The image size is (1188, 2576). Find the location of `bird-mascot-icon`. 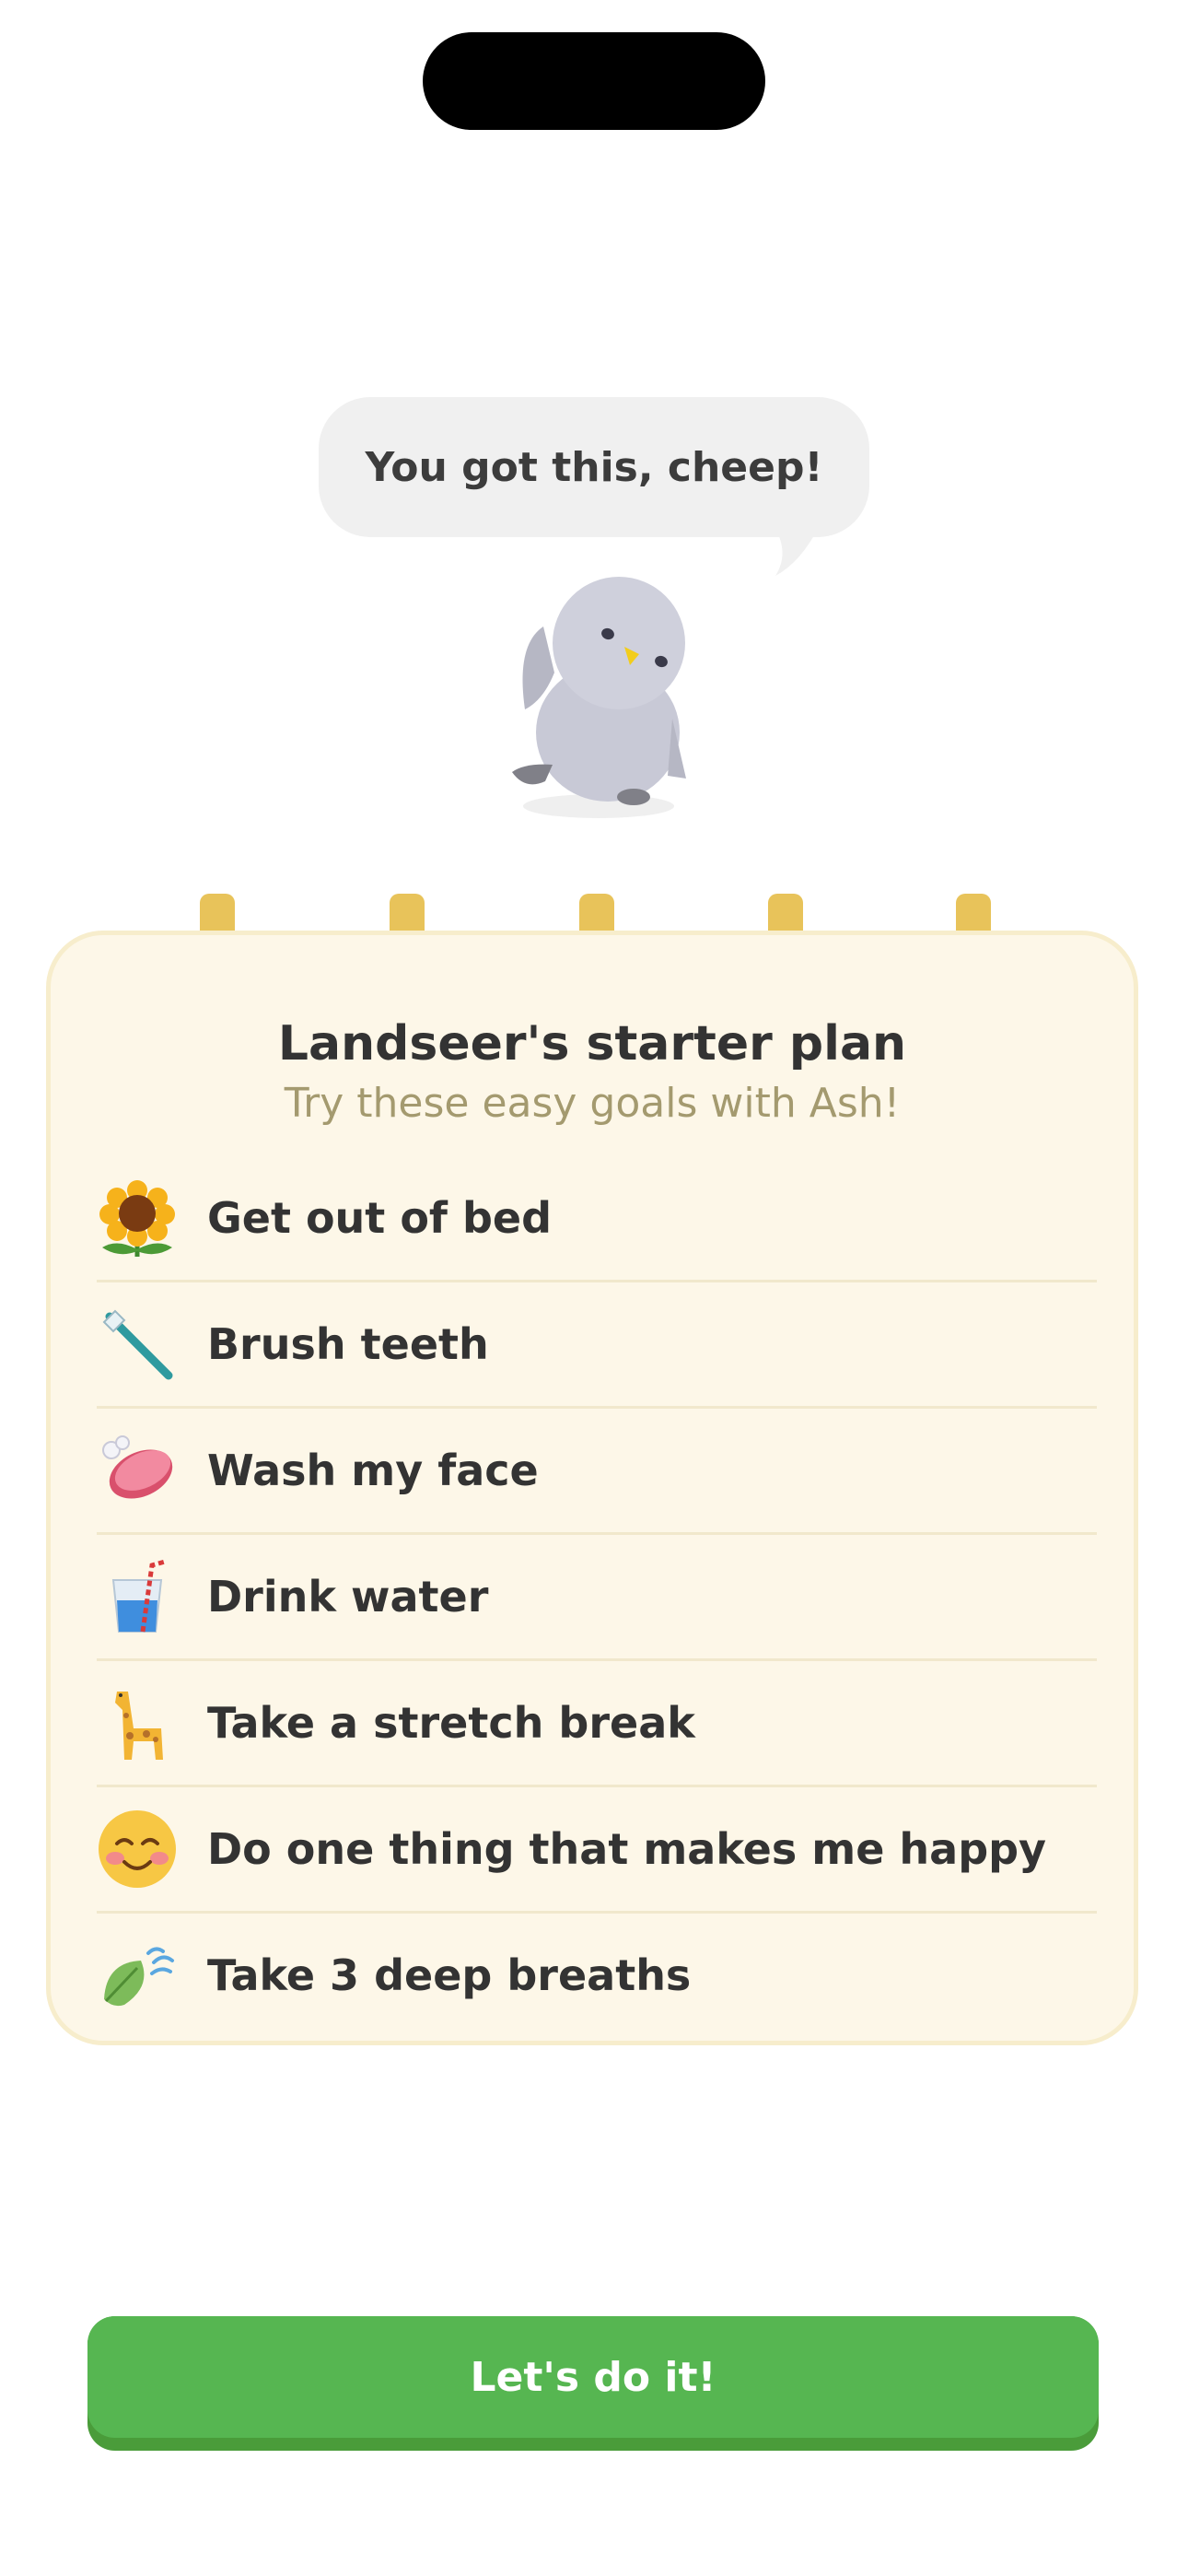

bird-mascot-icon is located at coordinates (599, 697).